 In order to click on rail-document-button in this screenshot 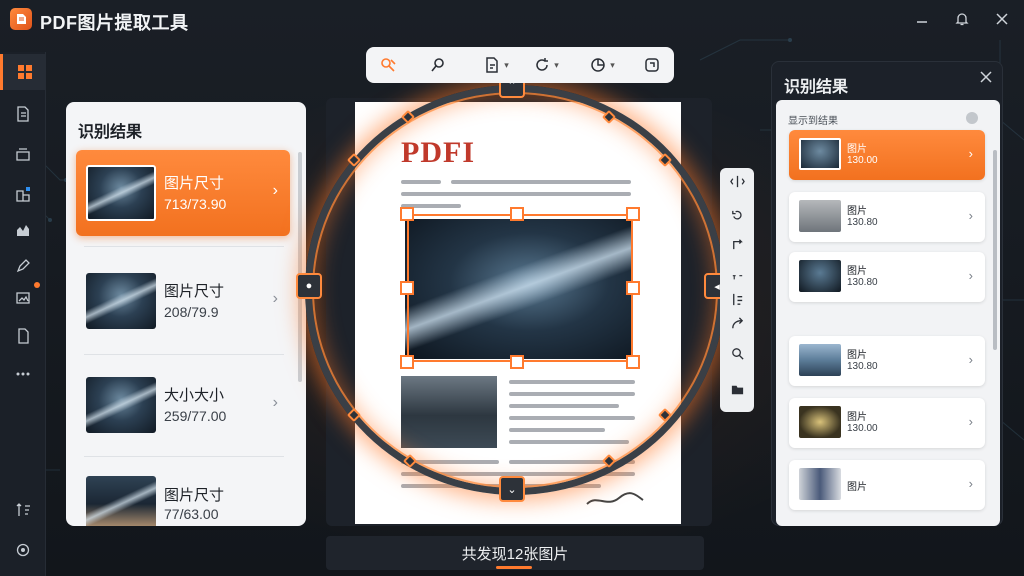, I will do `click(23, 114)`.